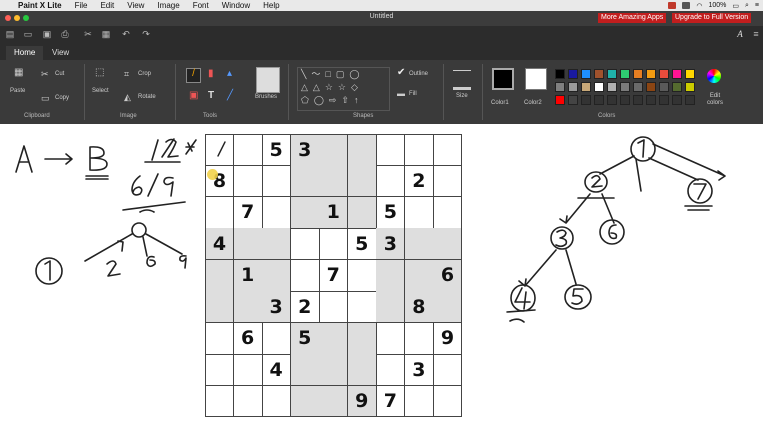  What do you see at coordinates (747, 6) in the screenshot?
I see `search-icon: ⌕` at bounding box center [747, 6].